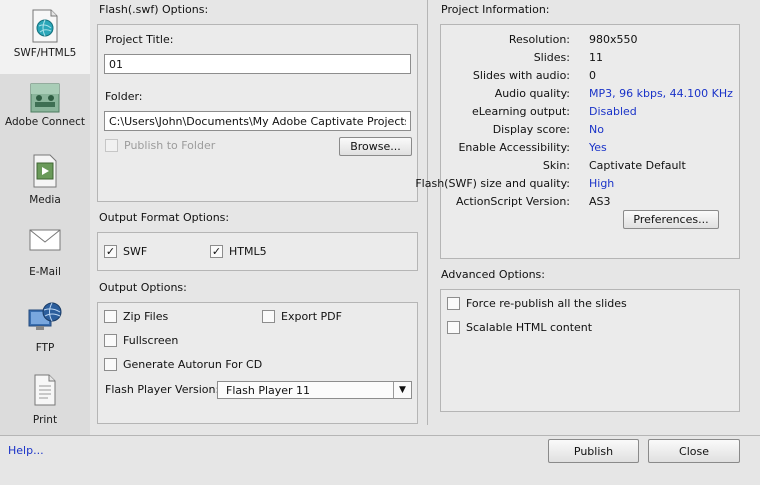 The width and height of the screenshot is (760, 485). I want to click on flash-player-version-value: Flash Player 11, so click(268, 390).